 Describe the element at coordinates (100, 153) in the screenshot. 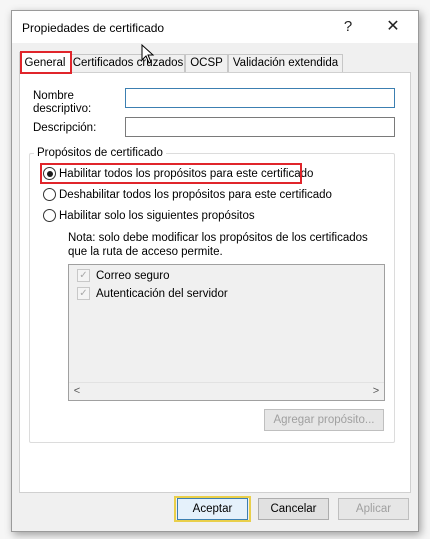

I see `purposes-group-title: Propósitos de certificado` at that location.